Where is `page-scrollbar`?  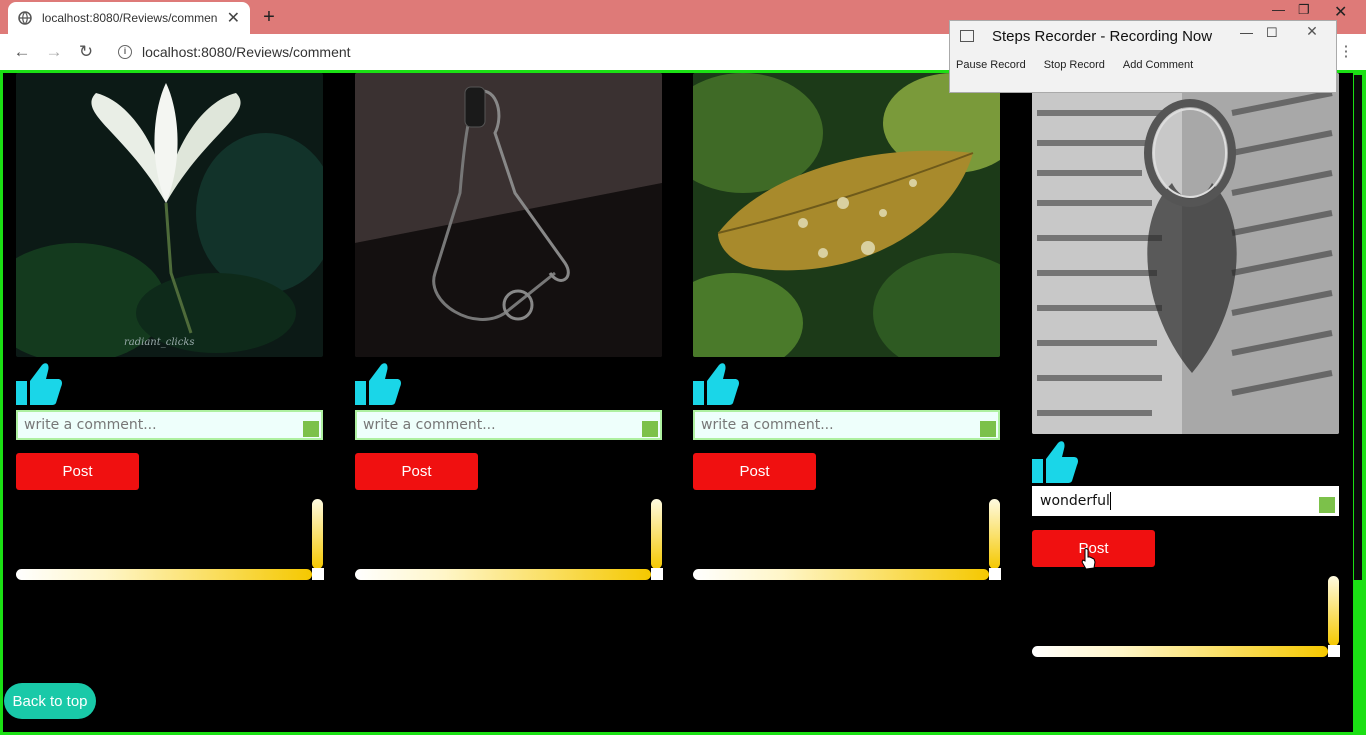 page-scrollbar is located at coordinates (1358, 403).